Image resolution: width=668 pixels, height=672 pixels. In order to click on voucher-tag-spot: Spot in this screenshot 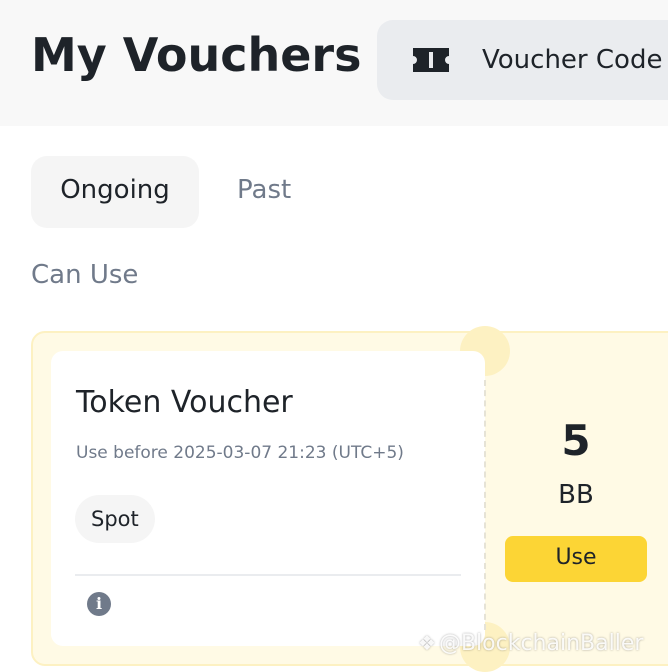, I will do `click(115, 519)`.